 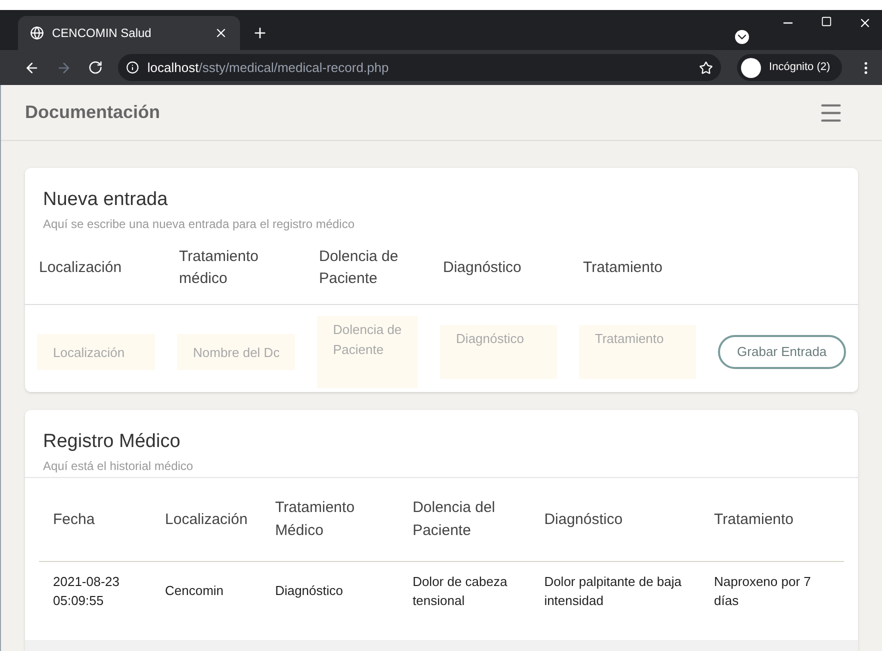 What do you see at coordinates (74, 520) in the screenshot?
I see `column-header: Fecha` at bounding box center [74, 520].